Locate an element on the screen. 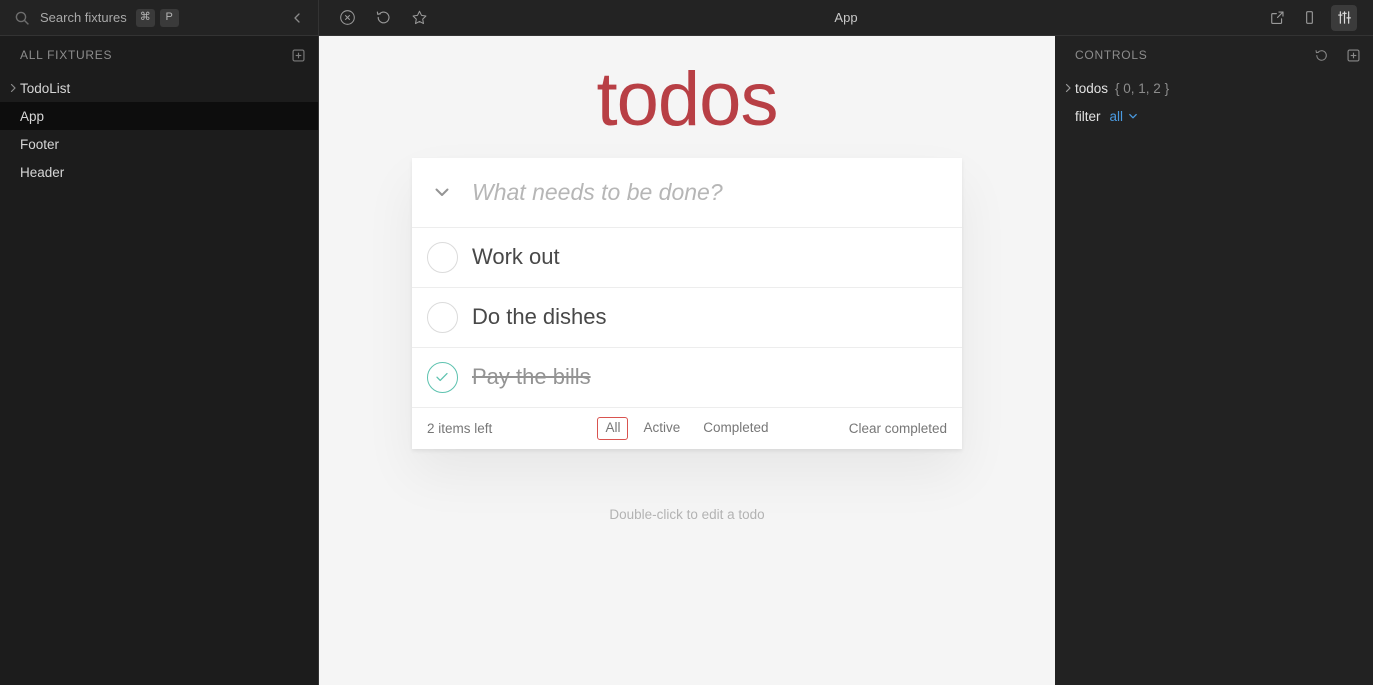  edit-hint: Double-click to edit a todo is located at coordinates (687, 514).